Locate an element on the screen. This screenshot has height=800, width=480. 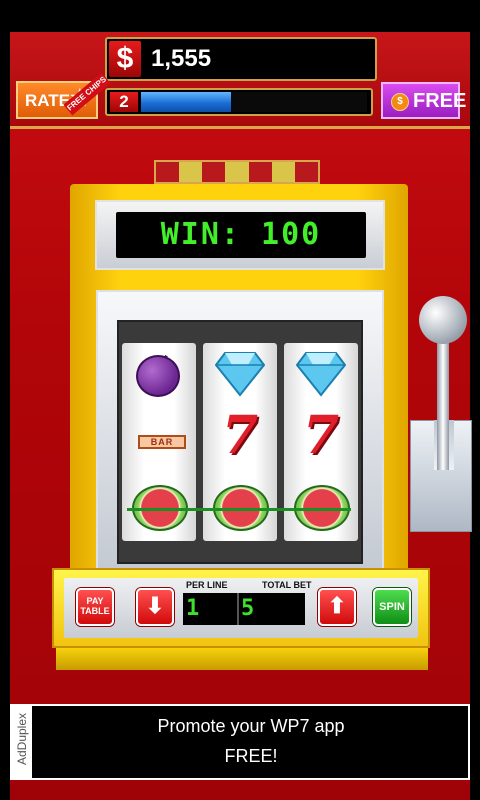
pay-table-button: PAY TABLE is located at coordinates (95, 607).